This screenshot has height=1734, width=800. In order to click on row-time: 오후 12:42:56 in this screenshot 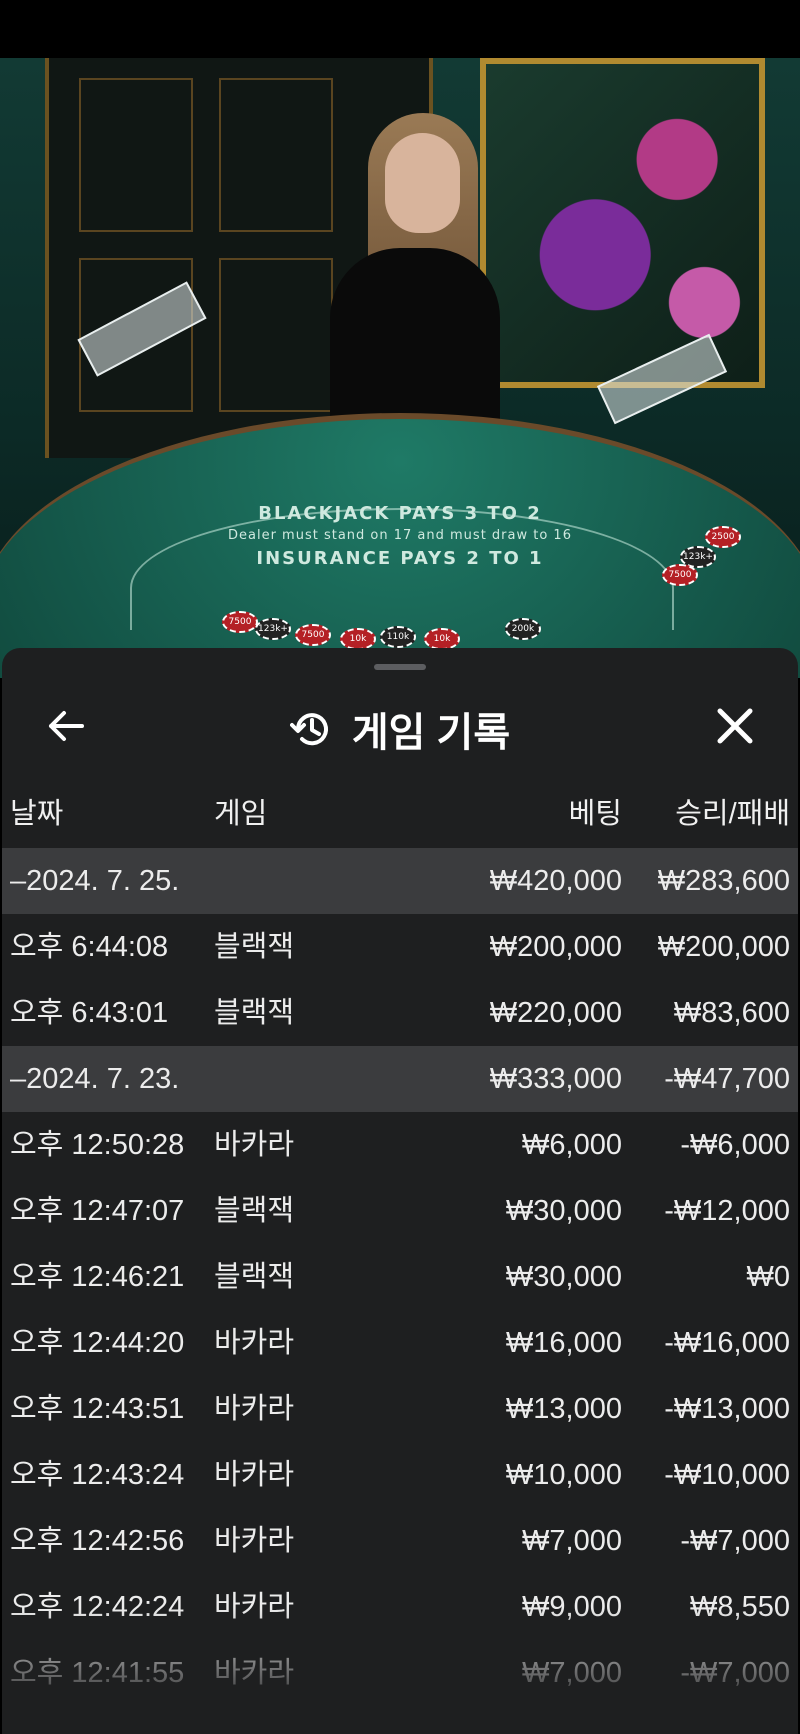, I will do `click(97, 1541)`.